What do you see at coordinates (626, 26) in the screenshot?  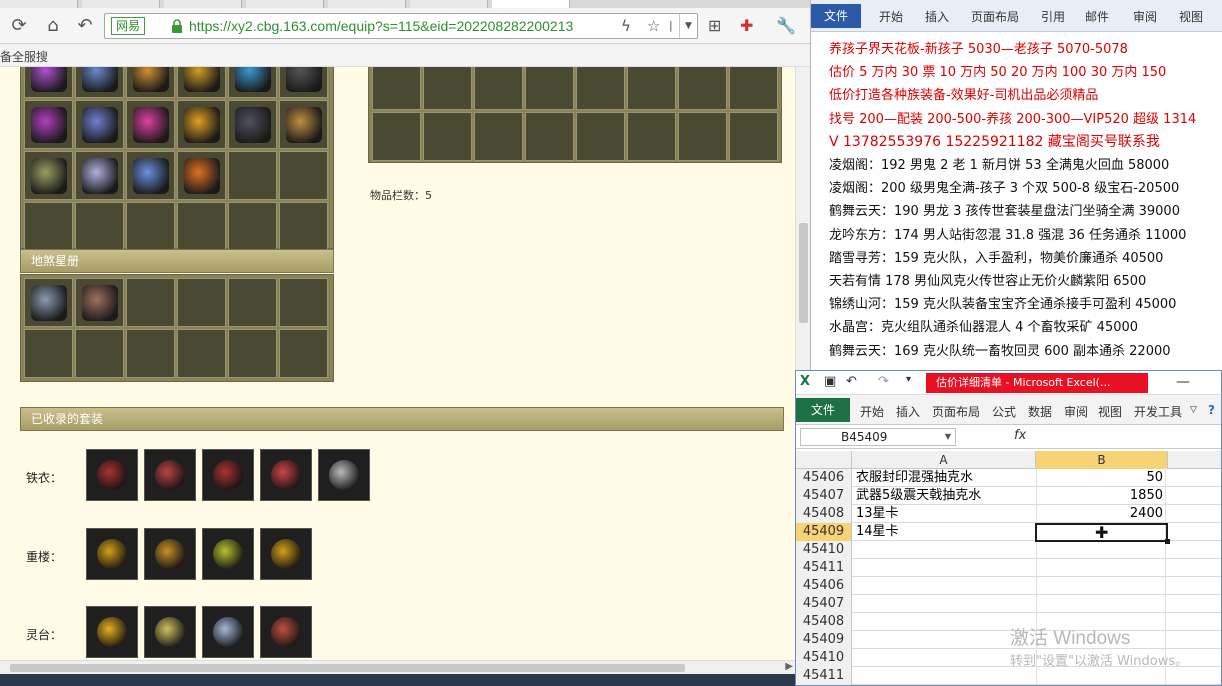 I see `lightning-icon: ϟ` at bounding box center [626, 26].